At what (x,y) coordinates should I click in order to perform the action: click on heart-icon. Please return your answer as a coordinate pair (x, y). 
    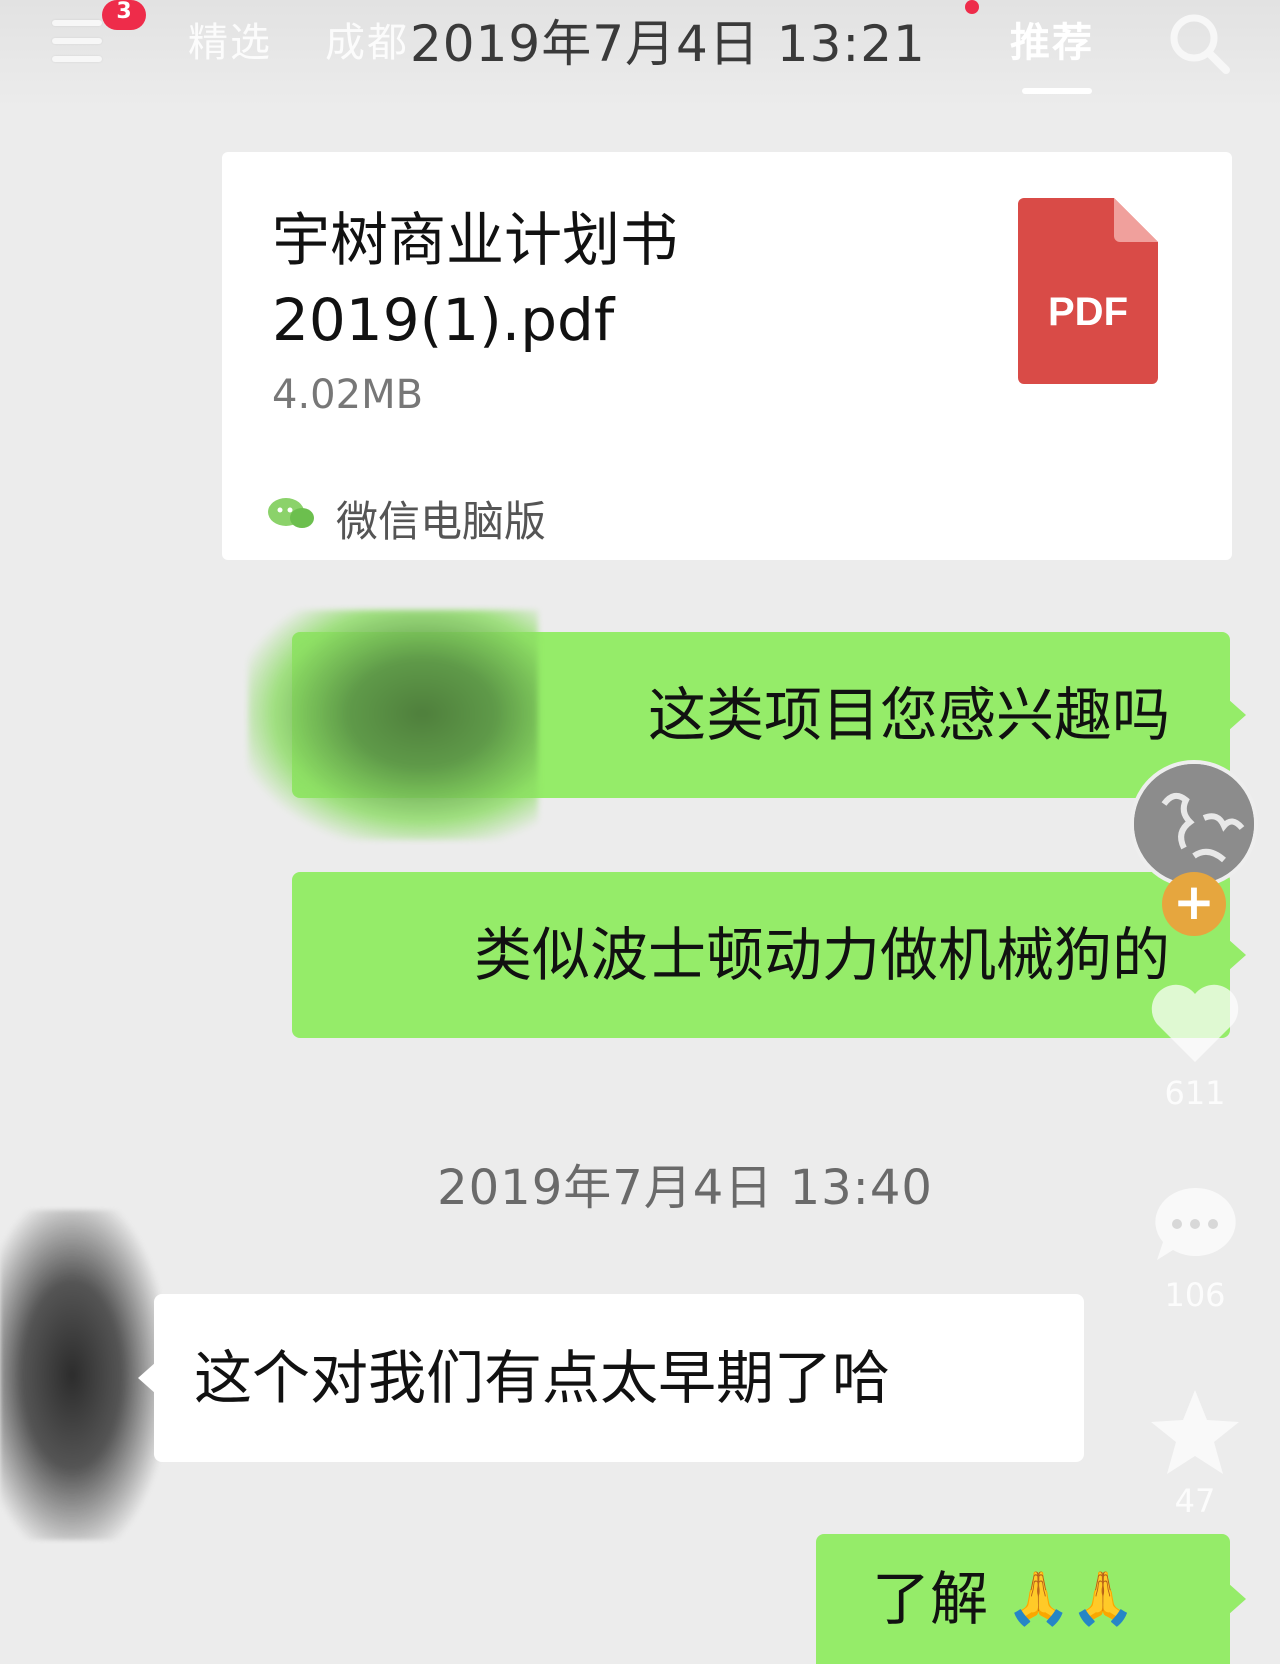
    Looking at the image, I should click on (1195, 1023).